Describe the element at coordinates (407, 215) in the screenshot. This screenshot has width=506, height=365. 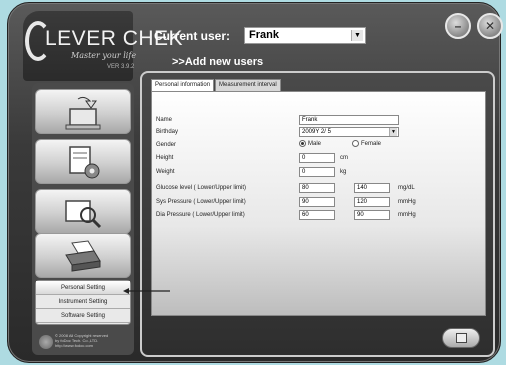
I see `dia-unit: mmHg` at that location.